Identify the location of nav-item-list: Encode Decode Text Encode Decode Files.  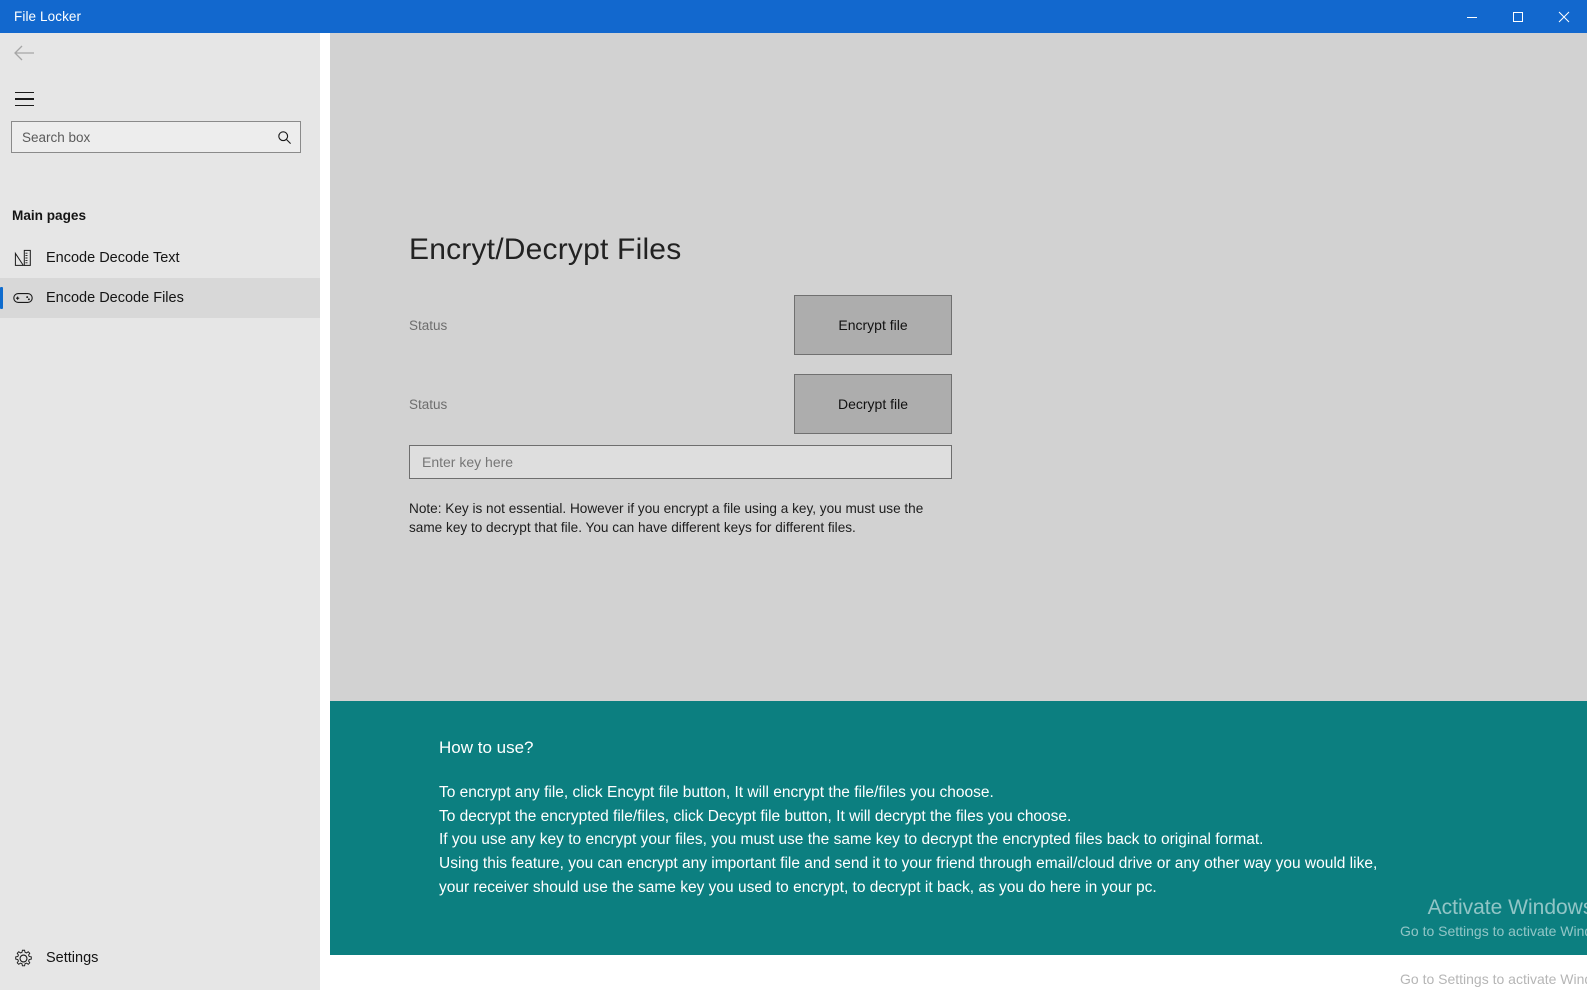
(160, 278).